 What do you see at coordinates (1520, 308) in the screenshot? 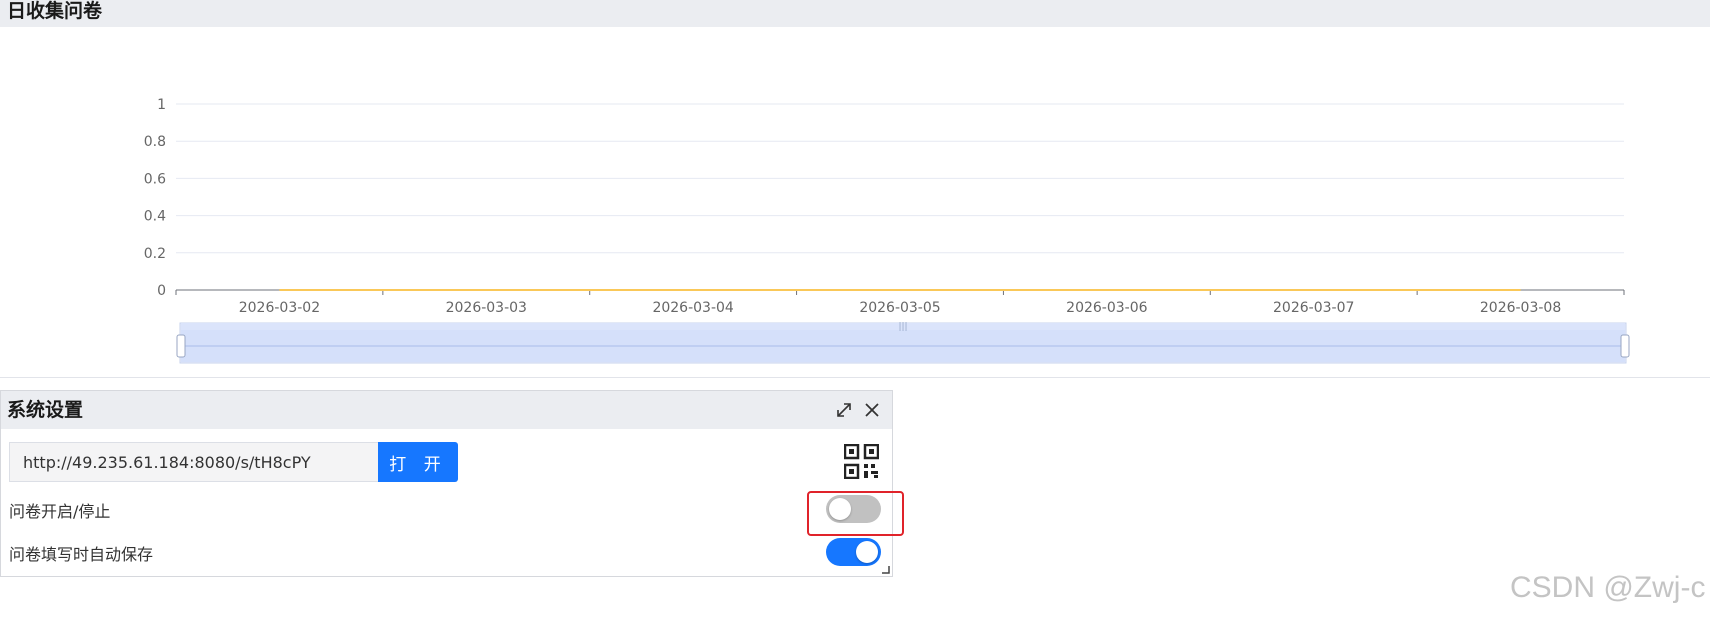
I see `x-tick-label: 2026-03-08` at bounding box center [1520, 308].